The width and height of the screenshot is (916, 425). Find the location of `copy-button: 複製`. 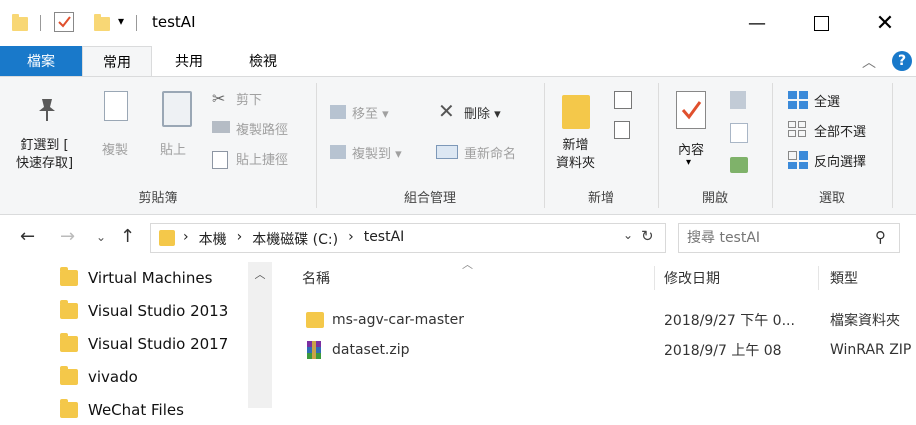

copy-button: 複製 is located at coordinates (115, 148).